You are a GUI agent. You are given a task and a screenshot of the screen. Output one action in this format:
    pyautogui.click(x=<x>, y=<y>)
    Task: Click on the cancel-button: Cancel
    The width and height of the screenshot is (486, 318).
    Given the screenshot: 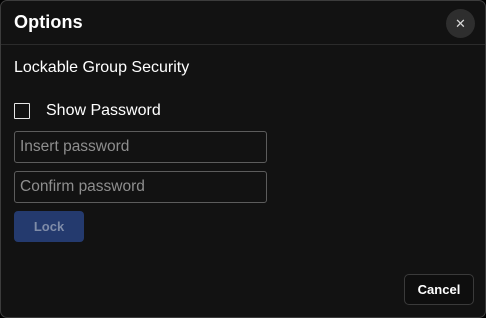 What is the action you would take?
    pyautogui.click(x=439, y=289)
    